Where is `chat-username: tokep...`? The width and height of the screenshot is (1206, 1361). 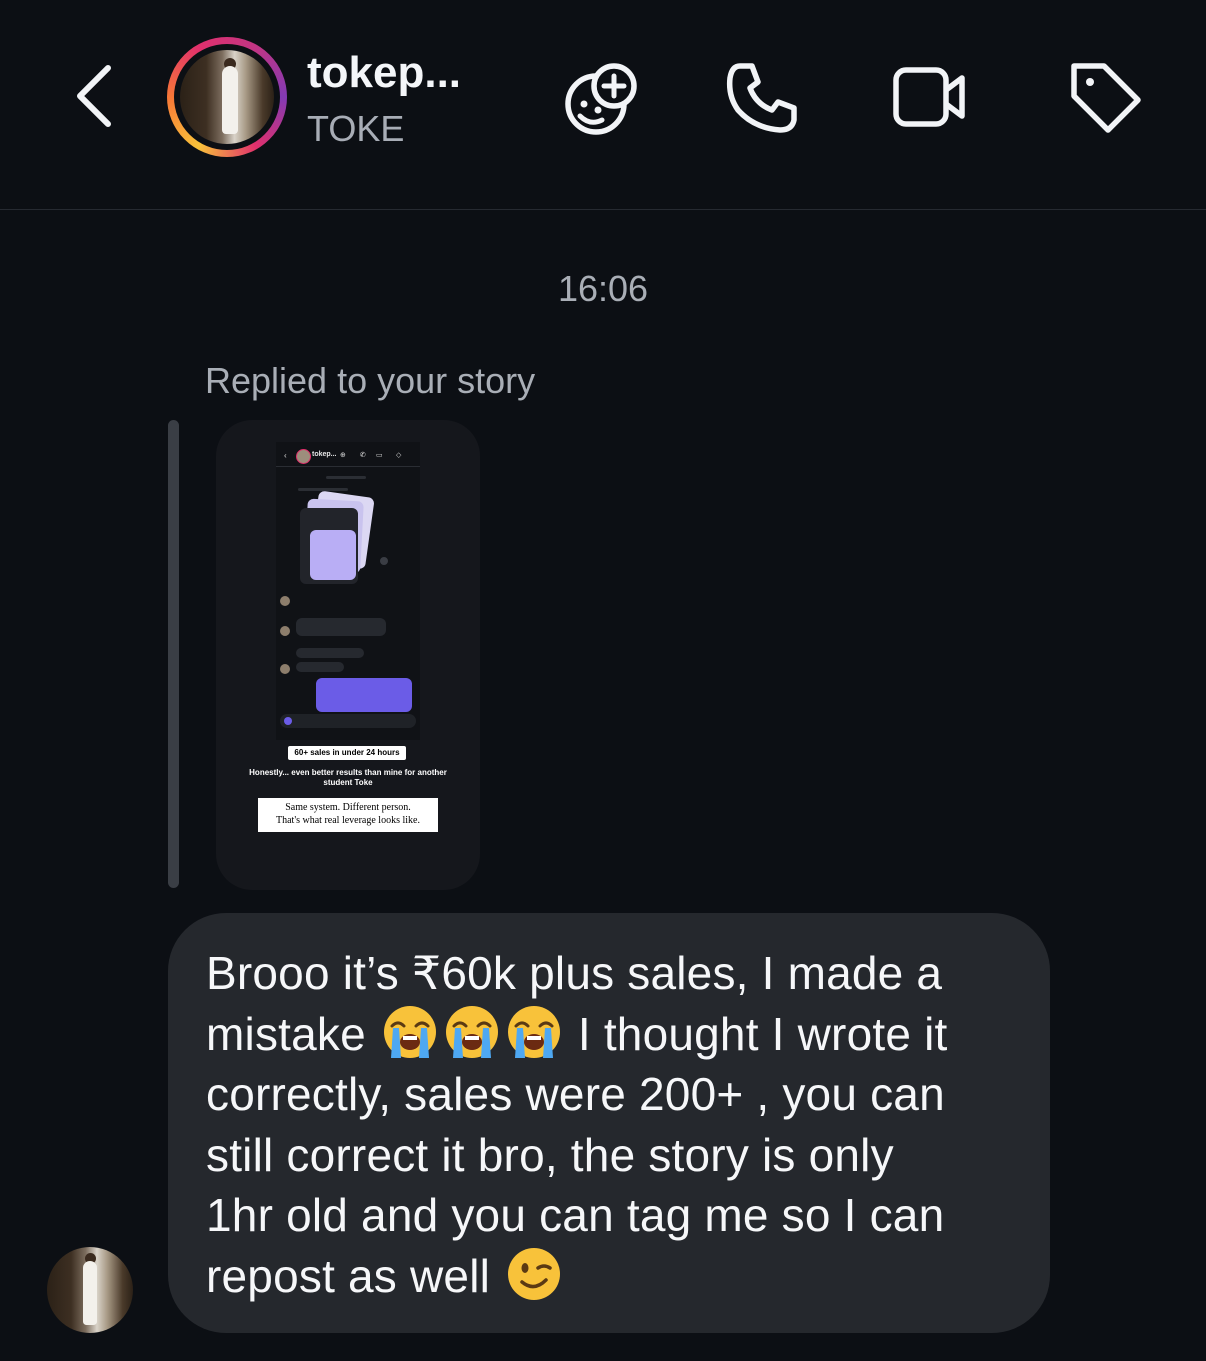 chat-username: tokep... is located at coordinates (384, 73).